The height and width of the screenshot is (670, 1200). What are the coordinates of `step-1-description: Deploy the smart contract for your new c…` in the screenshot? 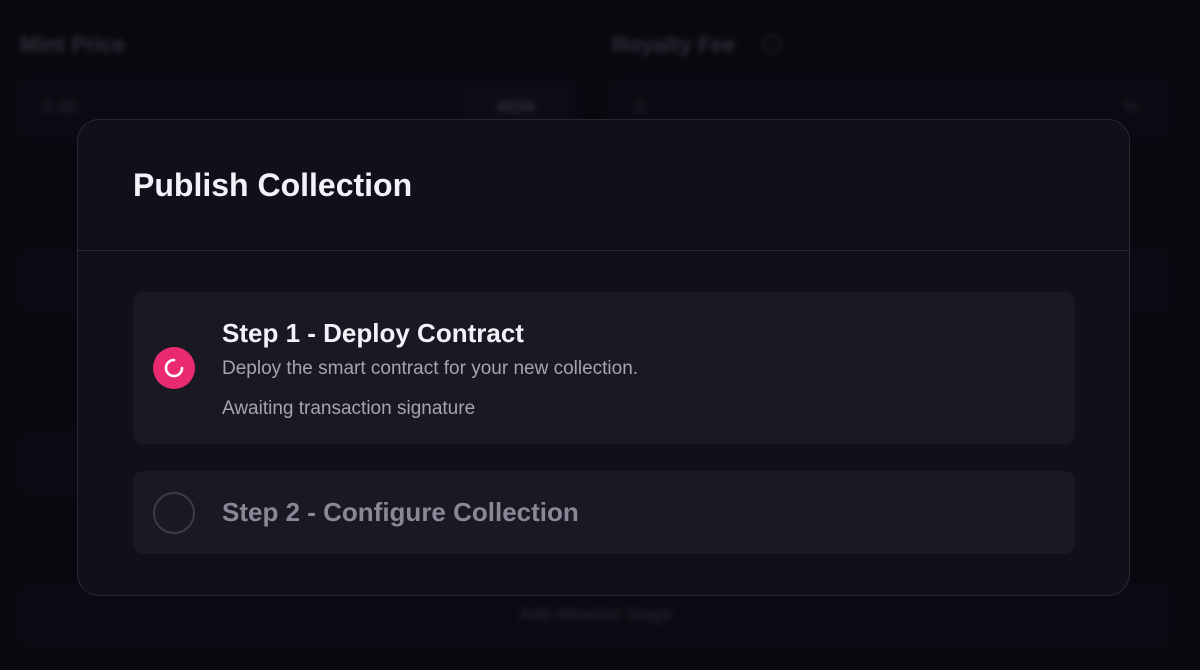 It's located at (430, 368).